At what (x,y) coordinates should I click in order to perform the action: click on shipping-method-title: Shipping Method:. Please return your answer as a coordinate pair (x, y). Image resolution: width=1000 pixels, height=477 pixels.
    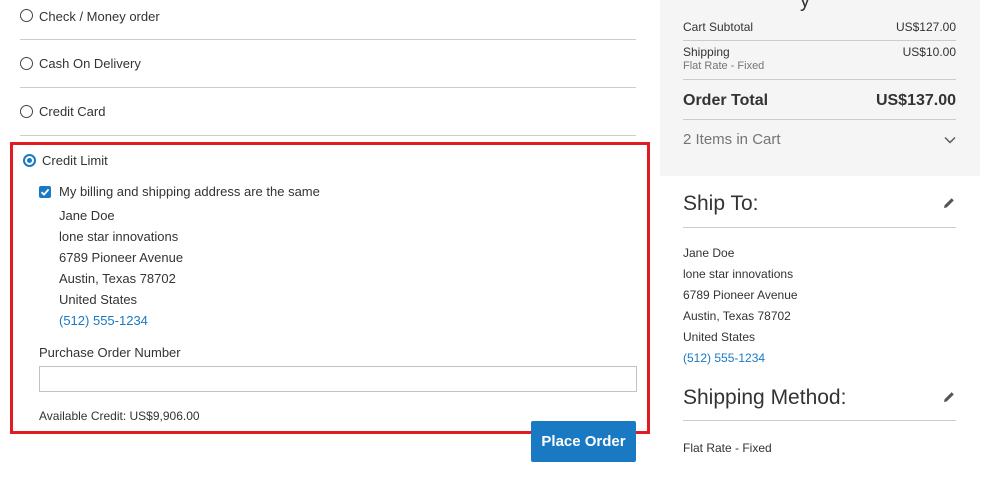
    Looking at the image, I should click on (765, 397).